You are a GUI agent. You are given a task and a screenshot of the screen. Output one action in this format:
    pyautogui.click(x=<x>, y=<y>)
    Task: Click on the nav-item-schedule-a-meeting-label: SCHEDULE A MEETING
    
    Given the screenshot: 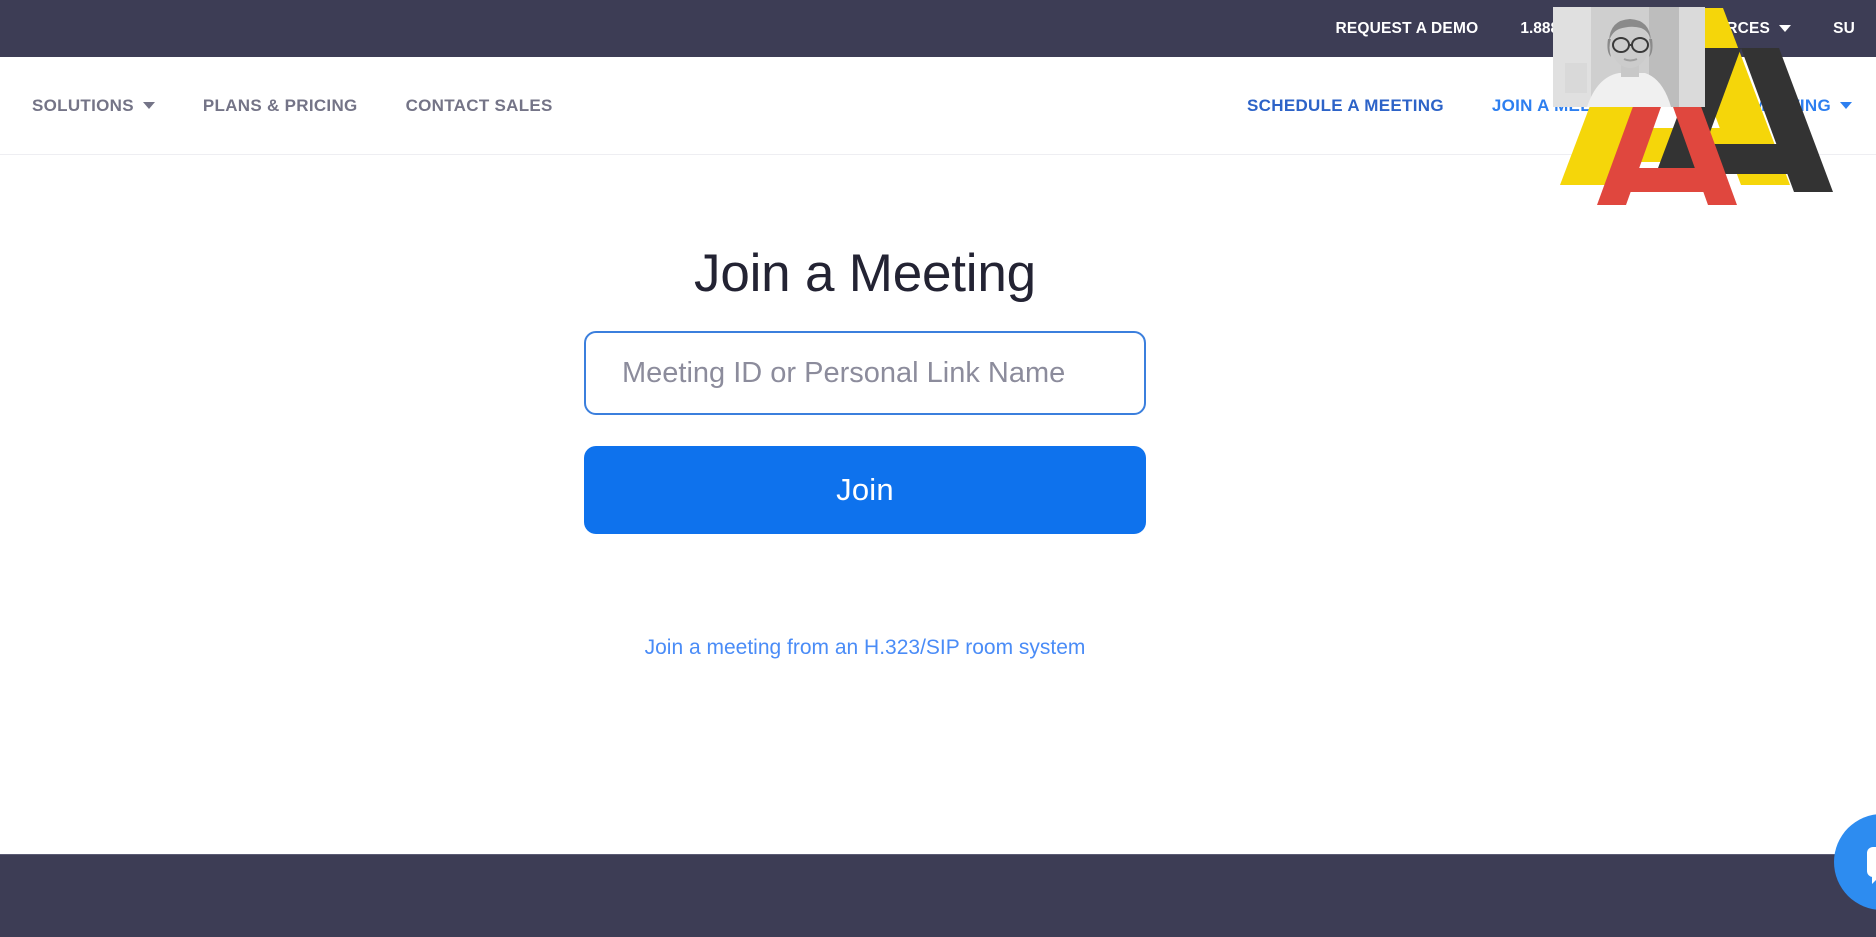 What is the action you would take?
    pyautogui.click(x=1345, y=105)
    